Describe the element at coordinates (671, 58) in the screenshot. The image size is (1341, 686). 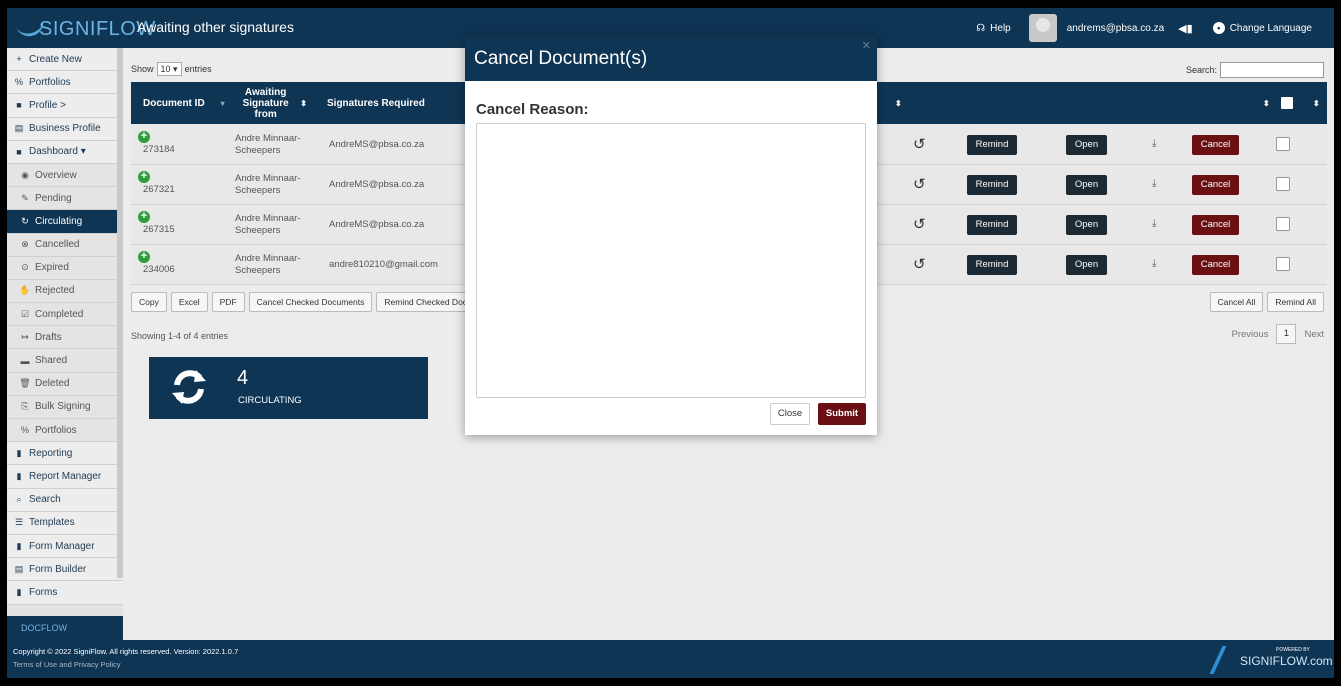
I see `modal-header: Cancel Document(s) ✕` at that location.